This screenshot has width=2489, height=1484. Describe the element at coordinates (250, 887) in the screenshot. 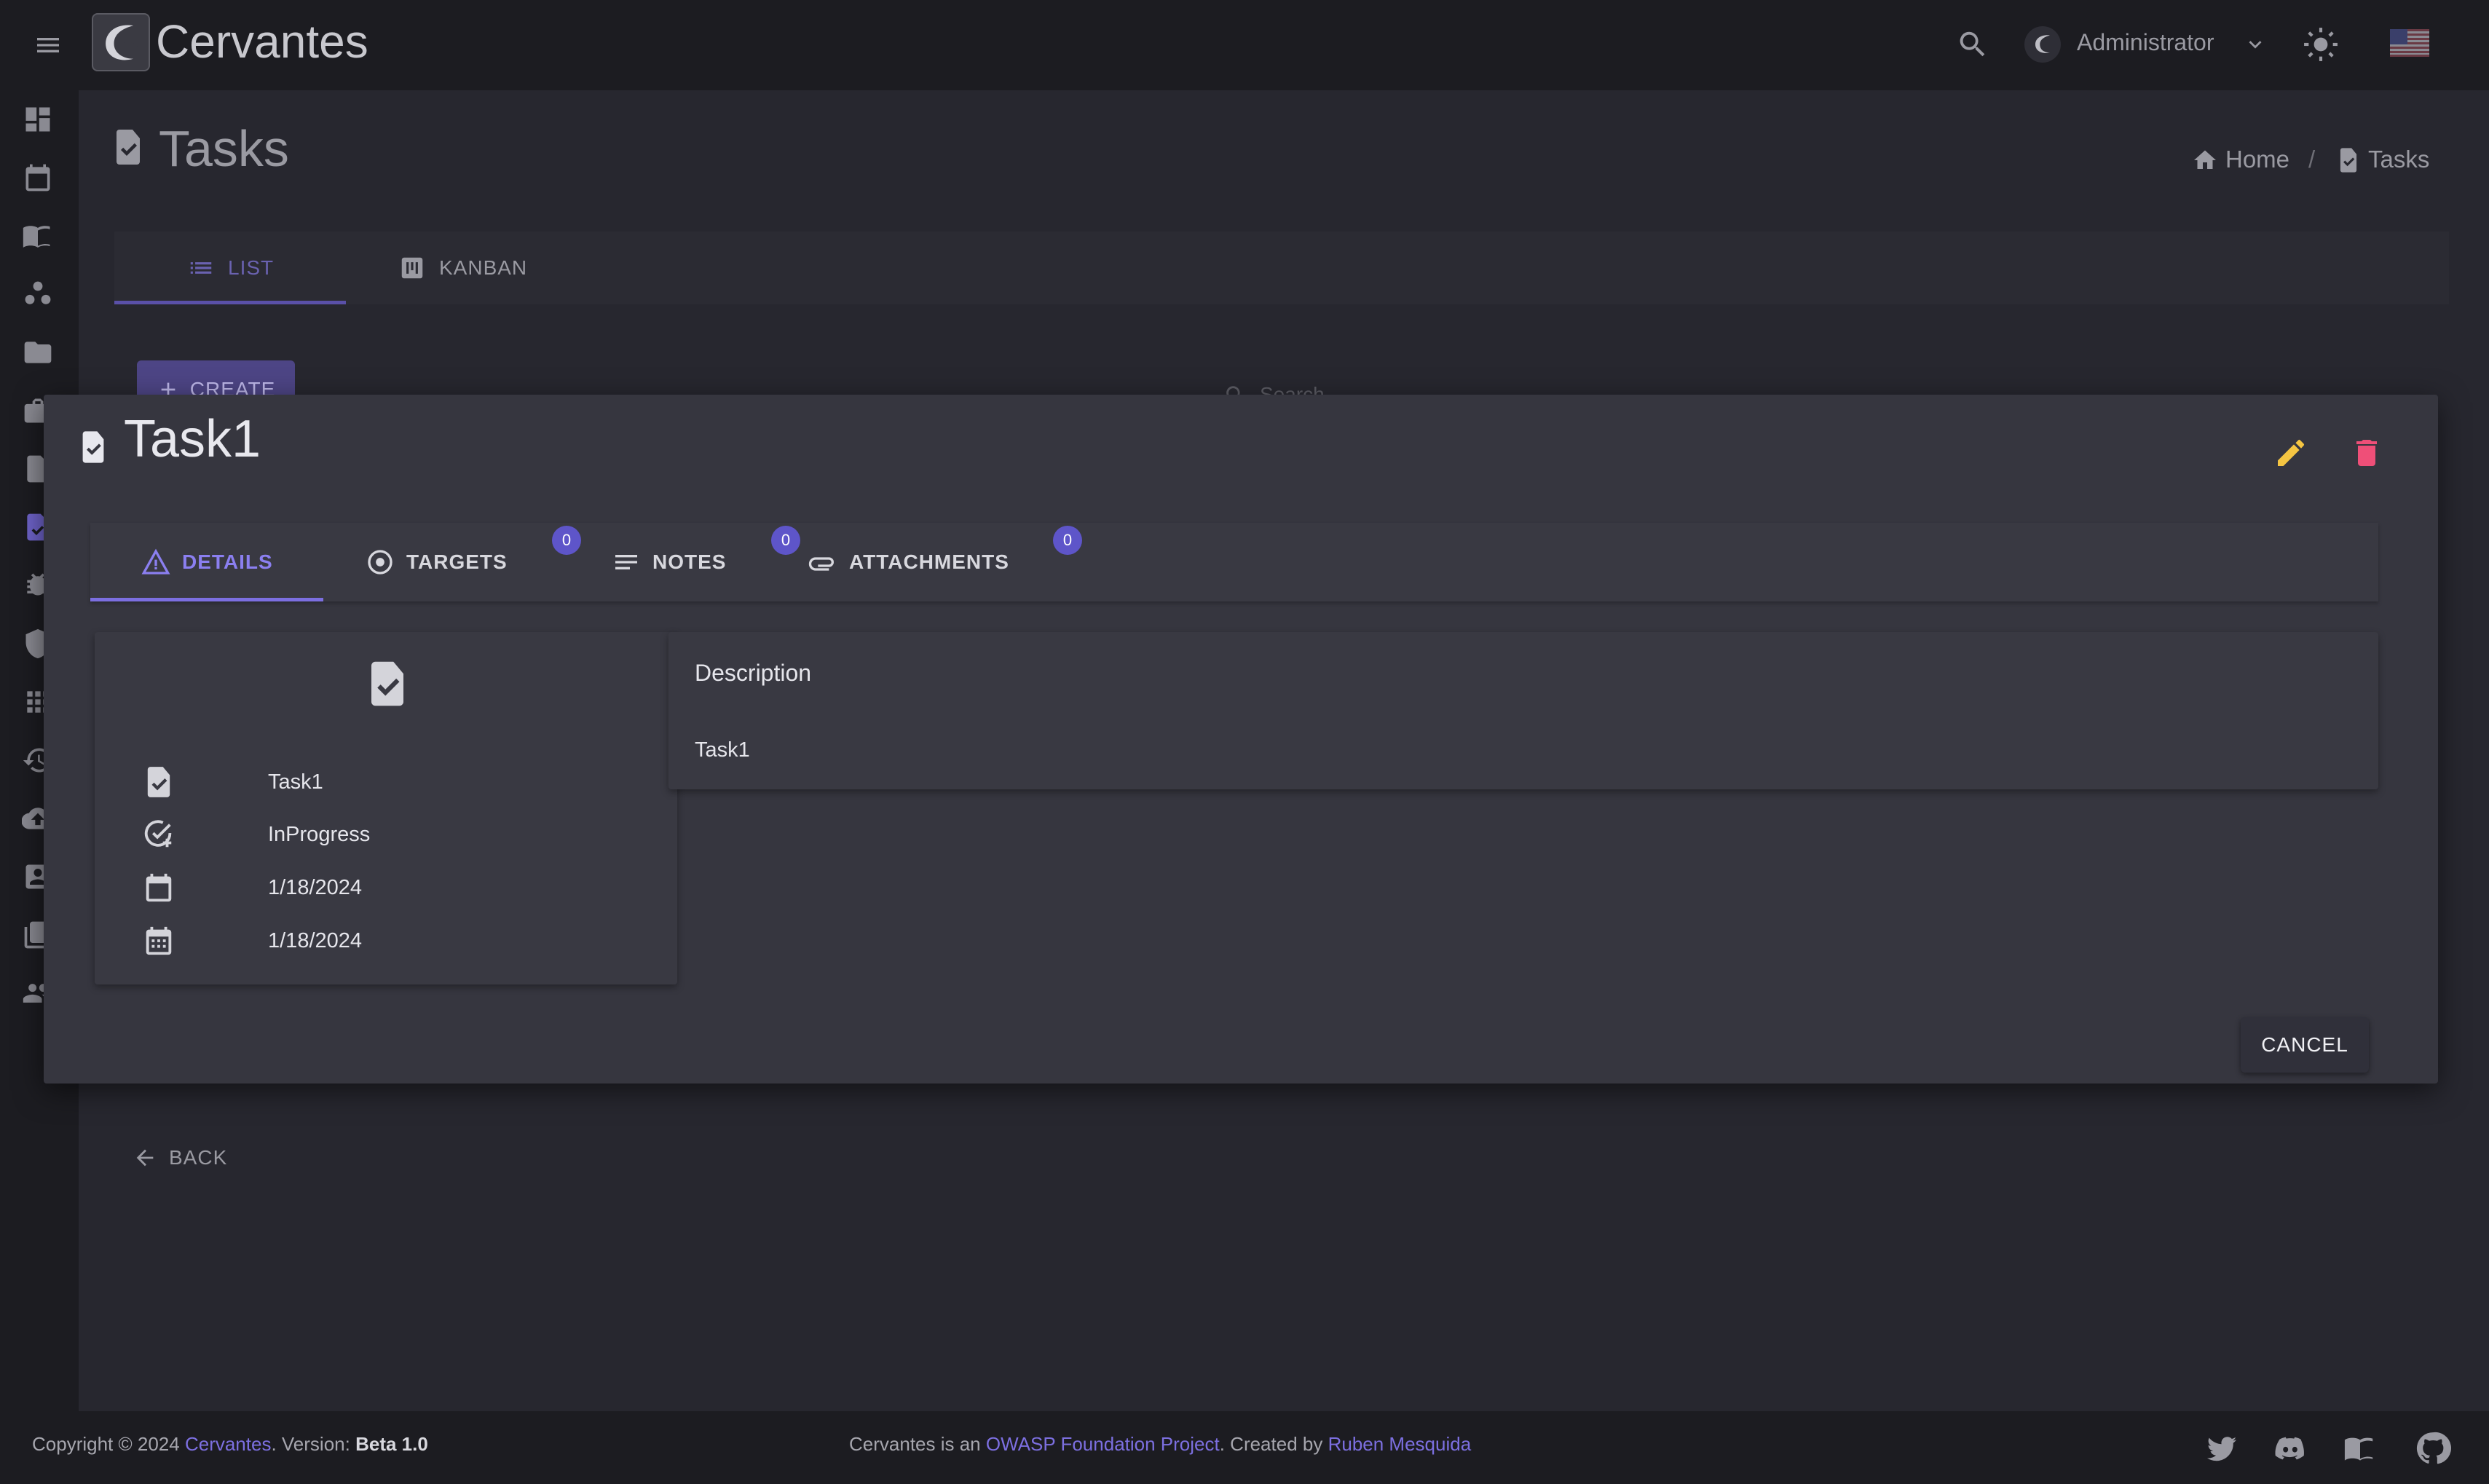

I see `info-start-date-row: 1/18/2024` at that location.